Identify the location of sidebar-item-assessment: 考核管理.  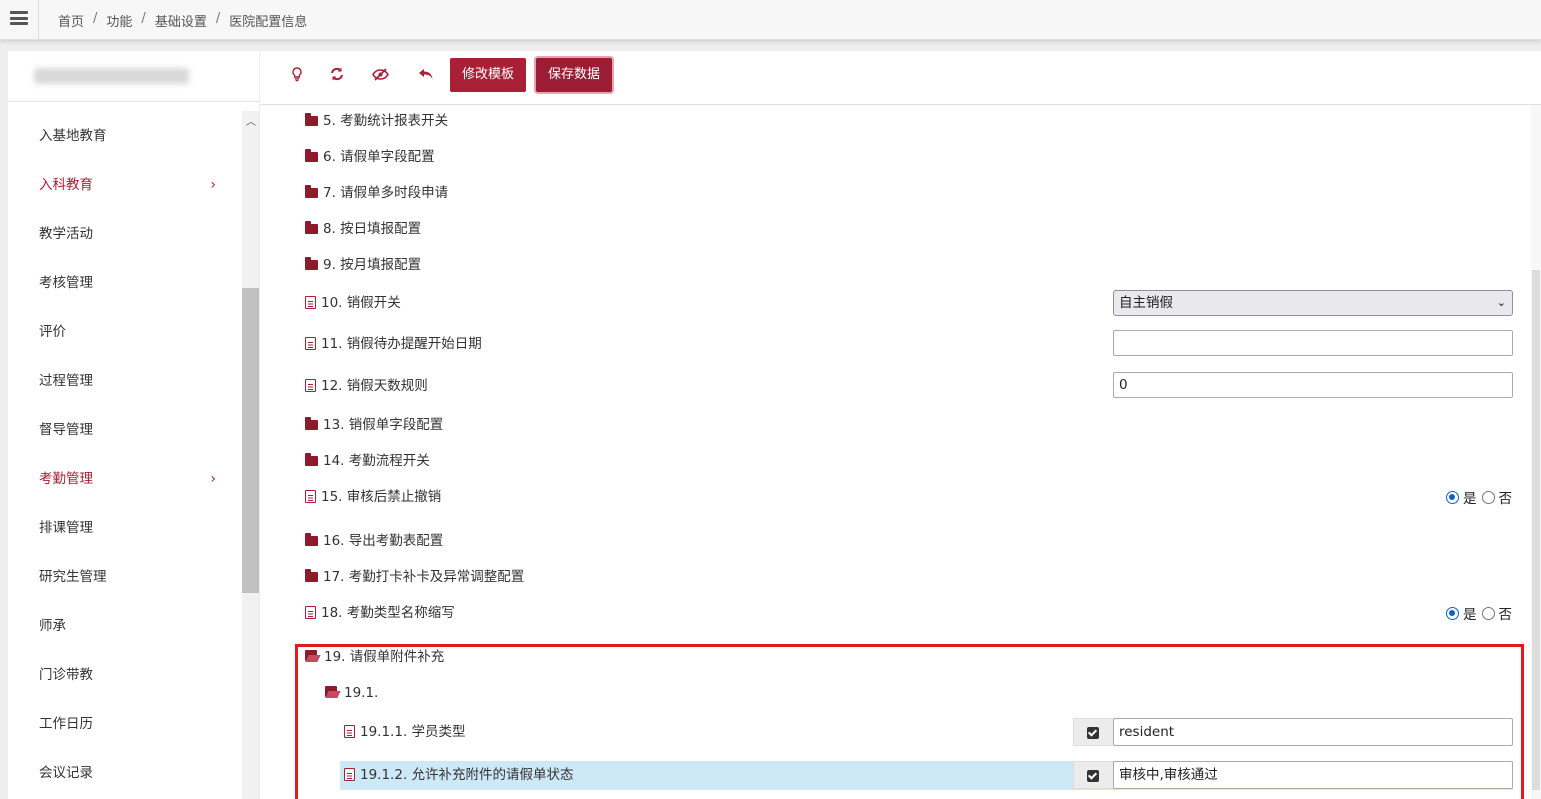
(125, 283).